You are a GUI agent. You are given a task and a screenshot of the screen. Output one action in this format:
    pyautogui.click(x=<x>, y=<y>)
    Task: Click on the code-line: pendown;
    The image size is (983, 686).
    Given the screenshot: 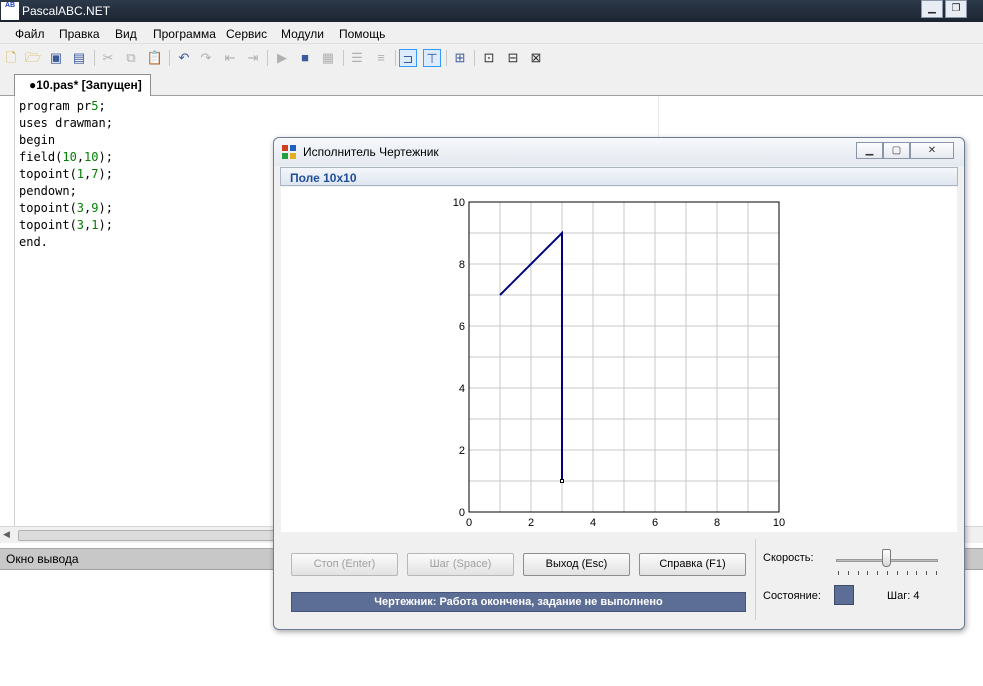 What is the action you would take?
    pyautogui.click(x=66, y=191)
    